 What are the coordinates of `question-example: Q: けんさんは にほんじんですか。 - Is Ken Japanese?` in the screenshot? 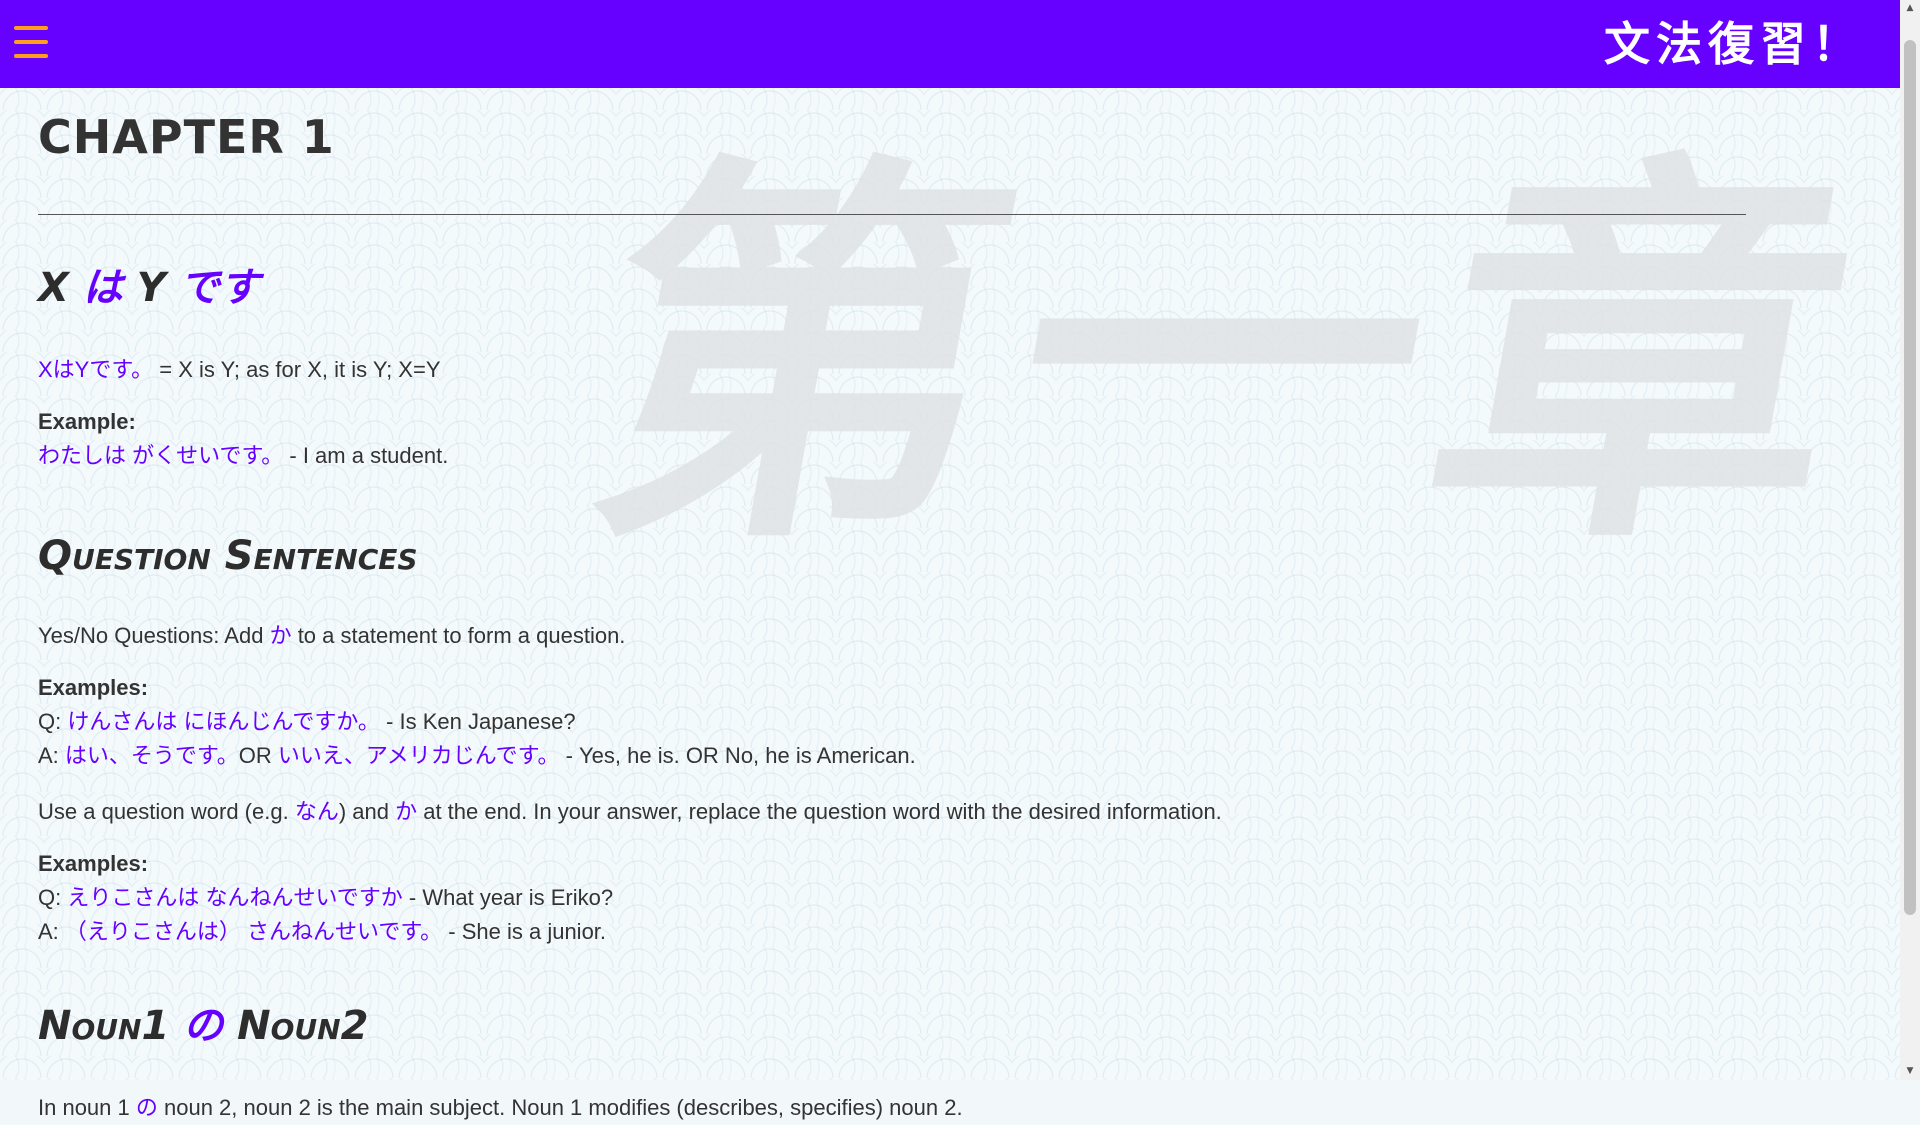 It's located at (307, 721).